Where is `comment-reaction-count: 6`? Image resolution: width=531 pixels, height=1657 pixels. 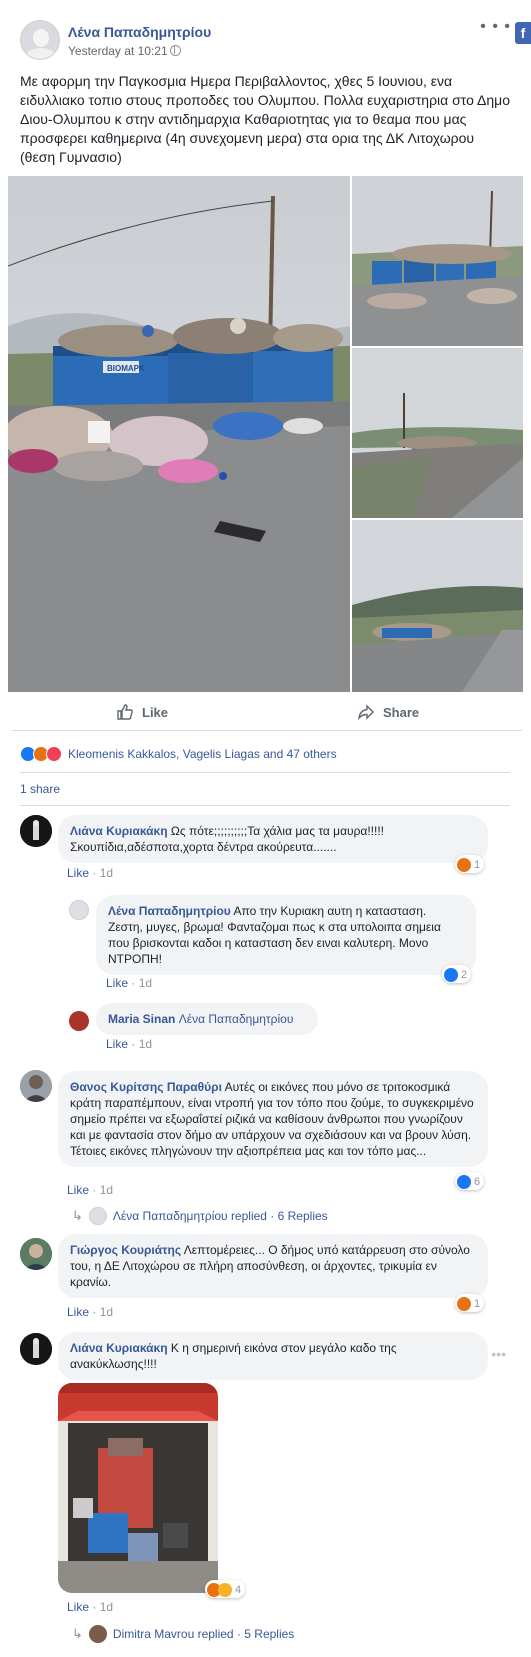
comment-reaction-count: 6 is located at coordinates (470, 1181).